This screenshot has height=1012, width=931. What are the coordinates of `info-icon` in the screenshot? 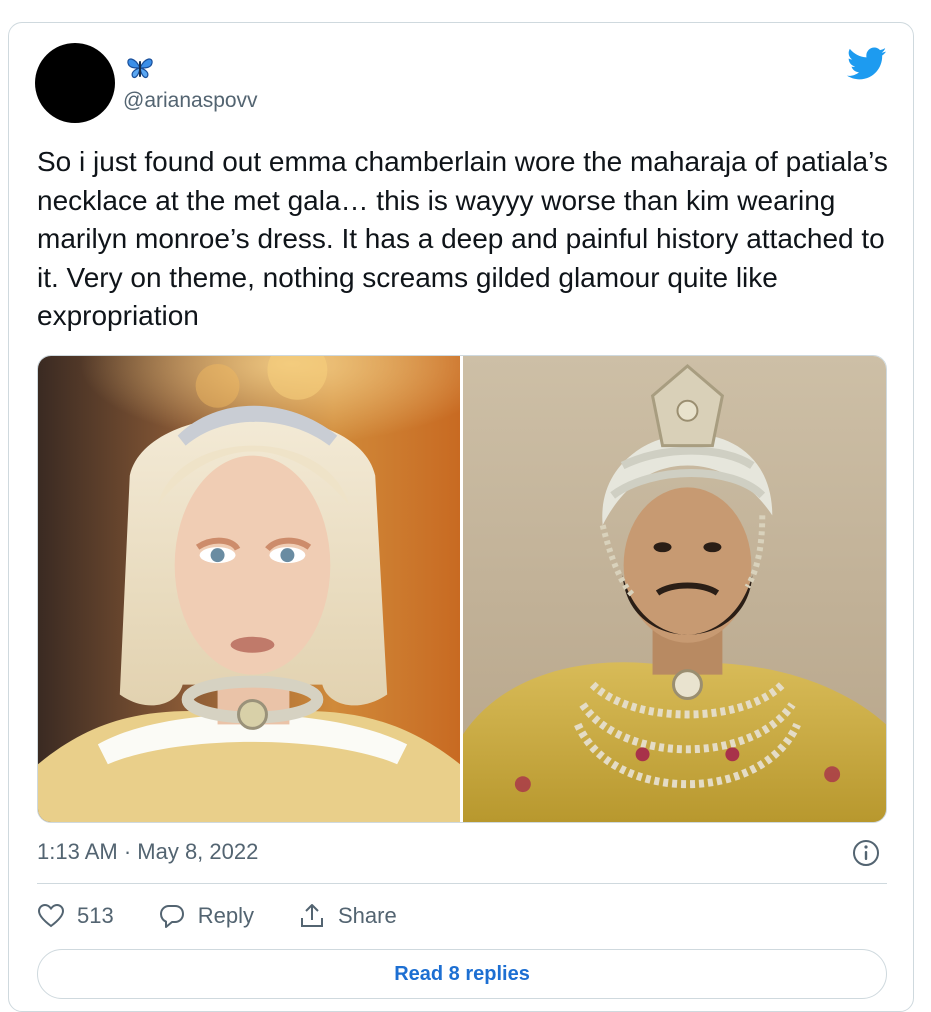 It's located at (866, 853).